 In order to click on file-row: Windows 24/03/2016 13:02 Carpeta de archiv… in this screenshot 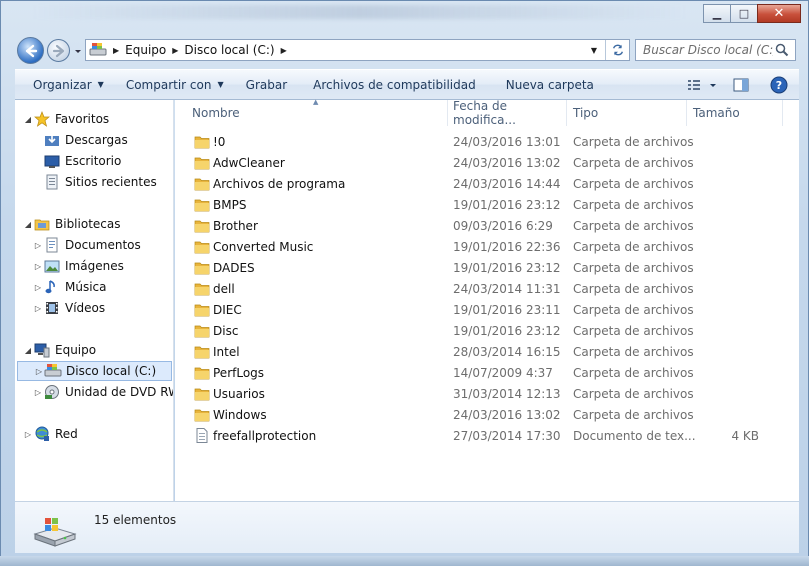, I will do `click(487, 414)`.